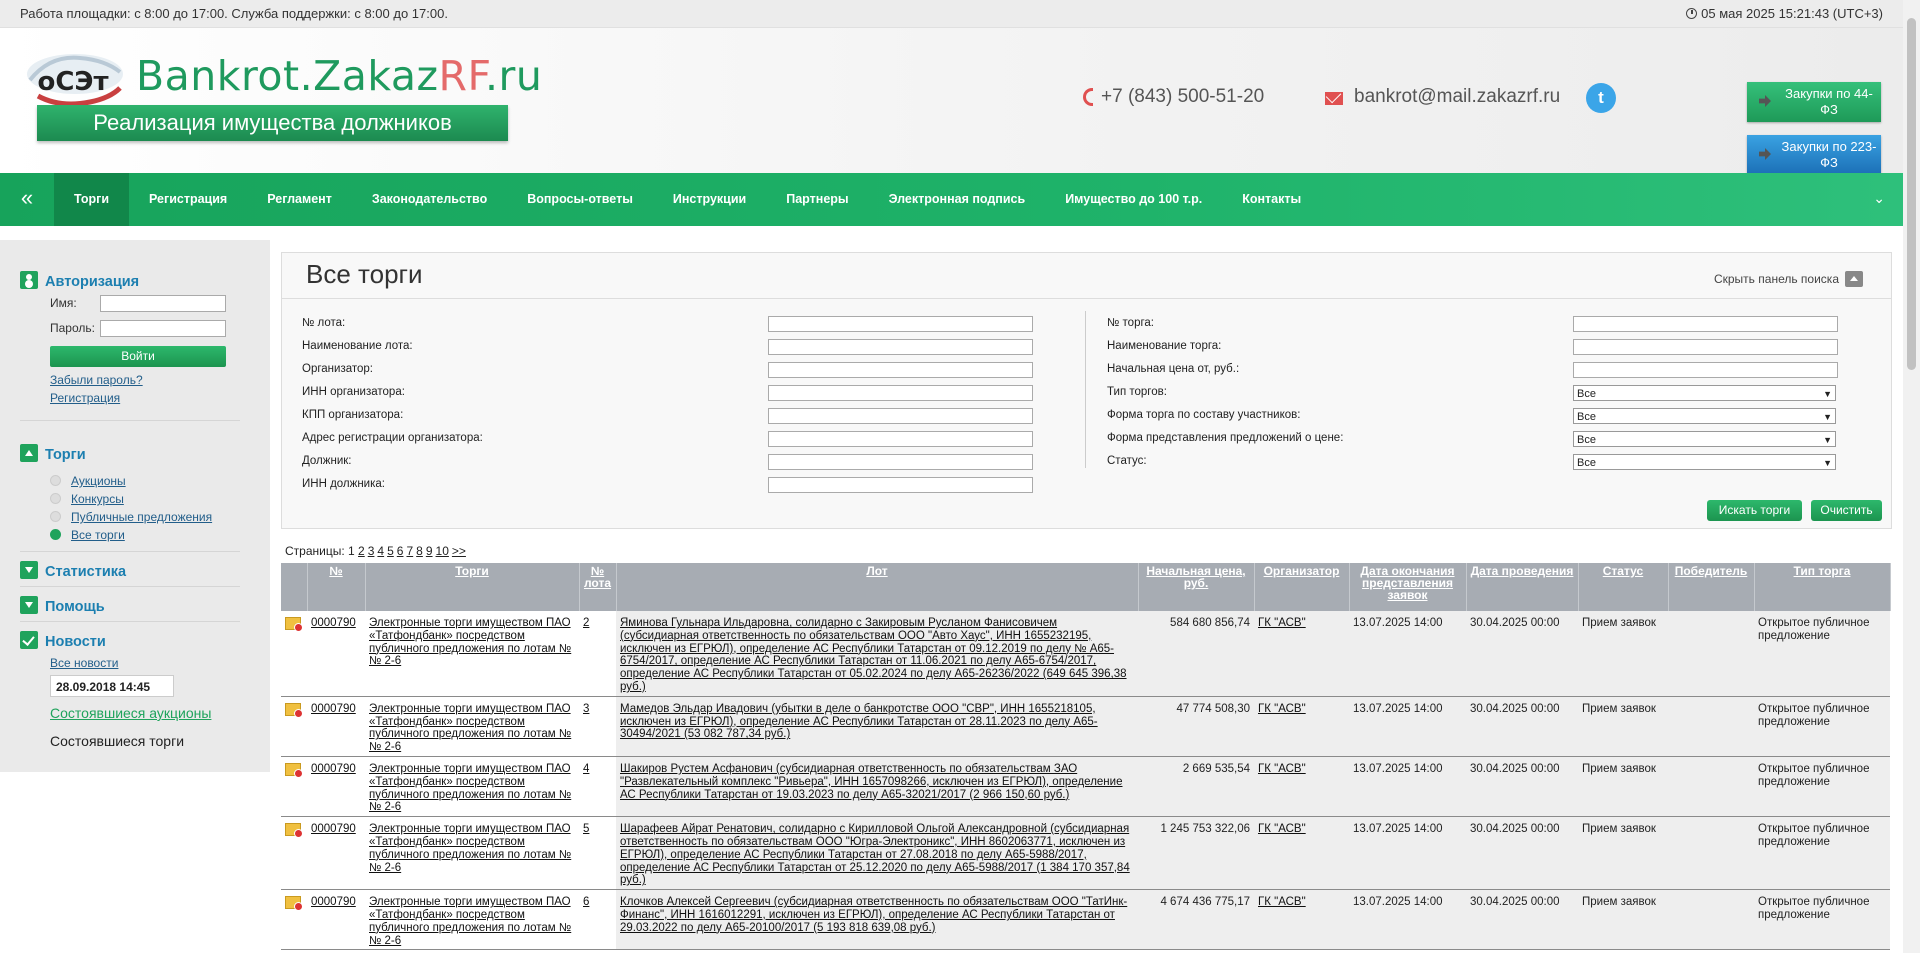 This screenshot has width=1920, height=953. Describe the element at coordinates (900, 393) in the screenshot. I see `organizer-inn-input` at that location.